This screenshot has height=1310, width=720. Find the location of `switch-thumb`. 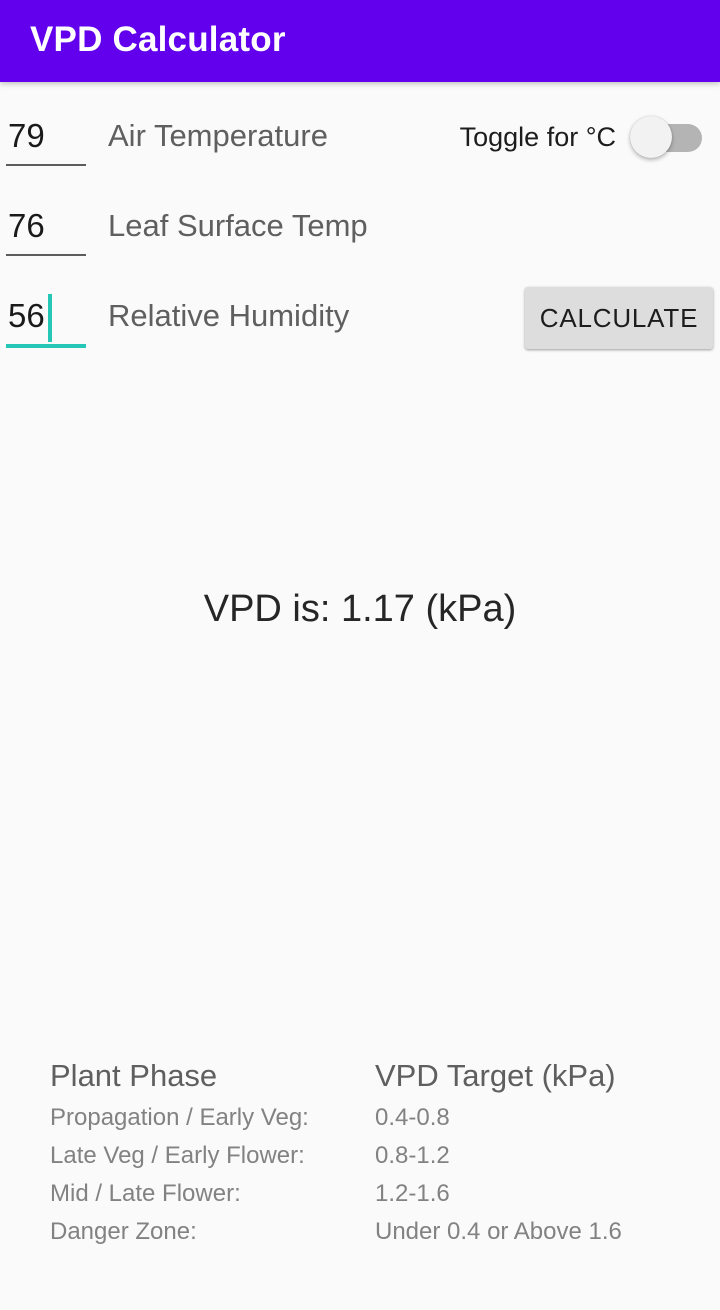

switch-thumb is located at coordinates (651, 137).